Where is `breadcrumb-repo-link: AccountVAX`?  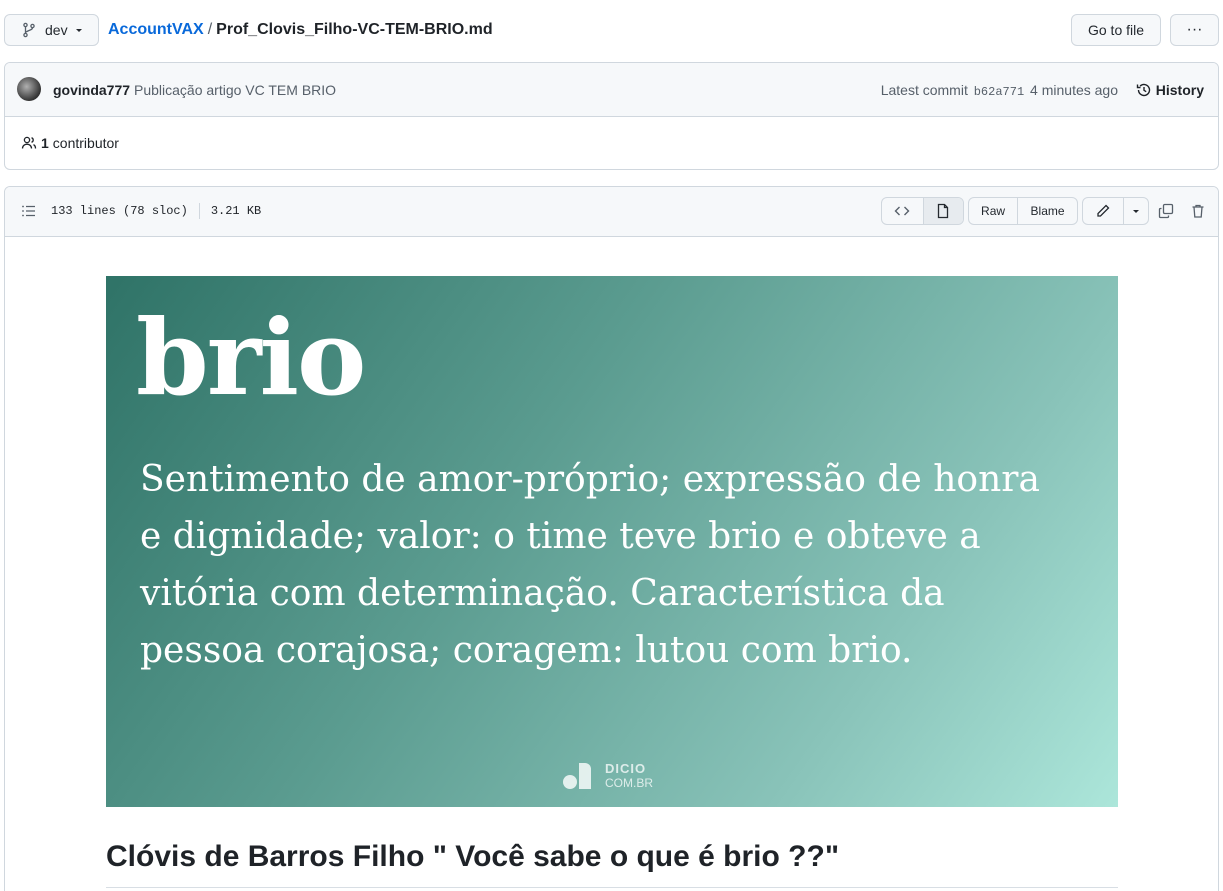 breadcrumb-repo-link: AccountVAX is located at coordinates (156, 29).